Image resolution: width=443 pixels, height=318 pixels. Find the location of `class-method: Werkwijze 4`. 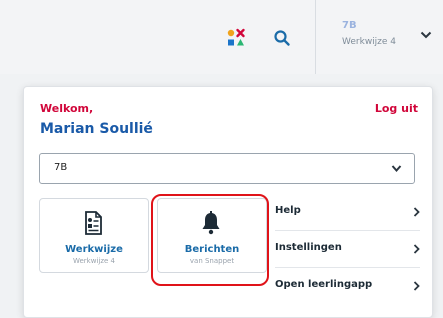

class-method: Werkwijze 4 is located at coordinates (369, 42).